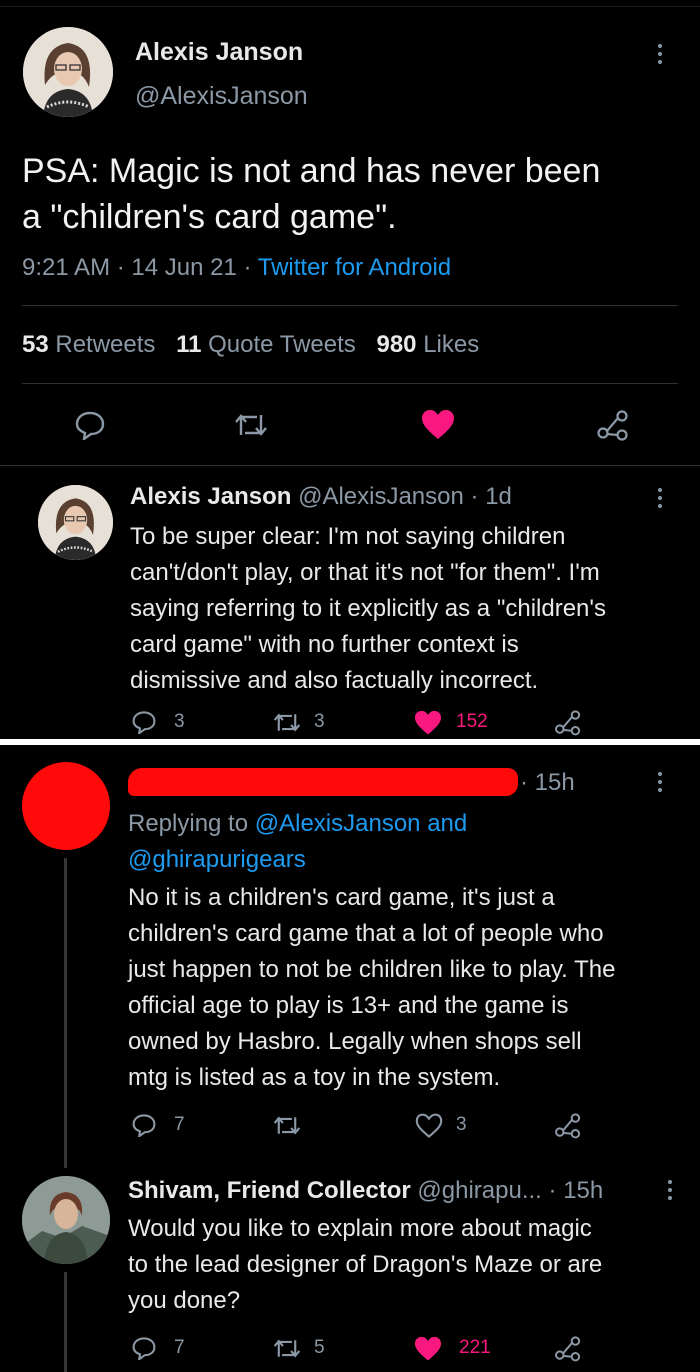 The image size is (700, 1372). Describe the element at coordinates (219, 52) in the screenshot. I see `author-name: Alexis Janson` at that location.